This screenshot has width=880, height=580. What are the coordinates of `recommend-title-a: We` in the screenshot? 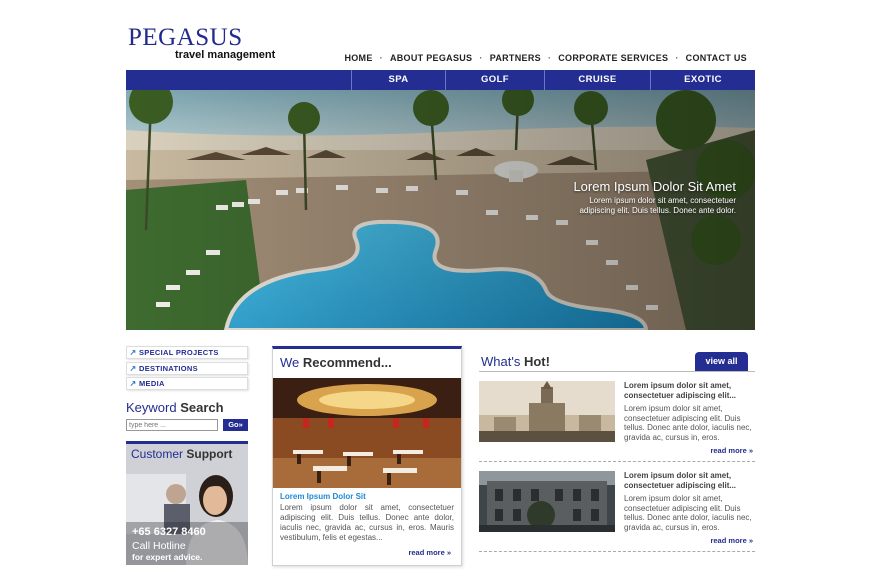 It's located at (290, 362).